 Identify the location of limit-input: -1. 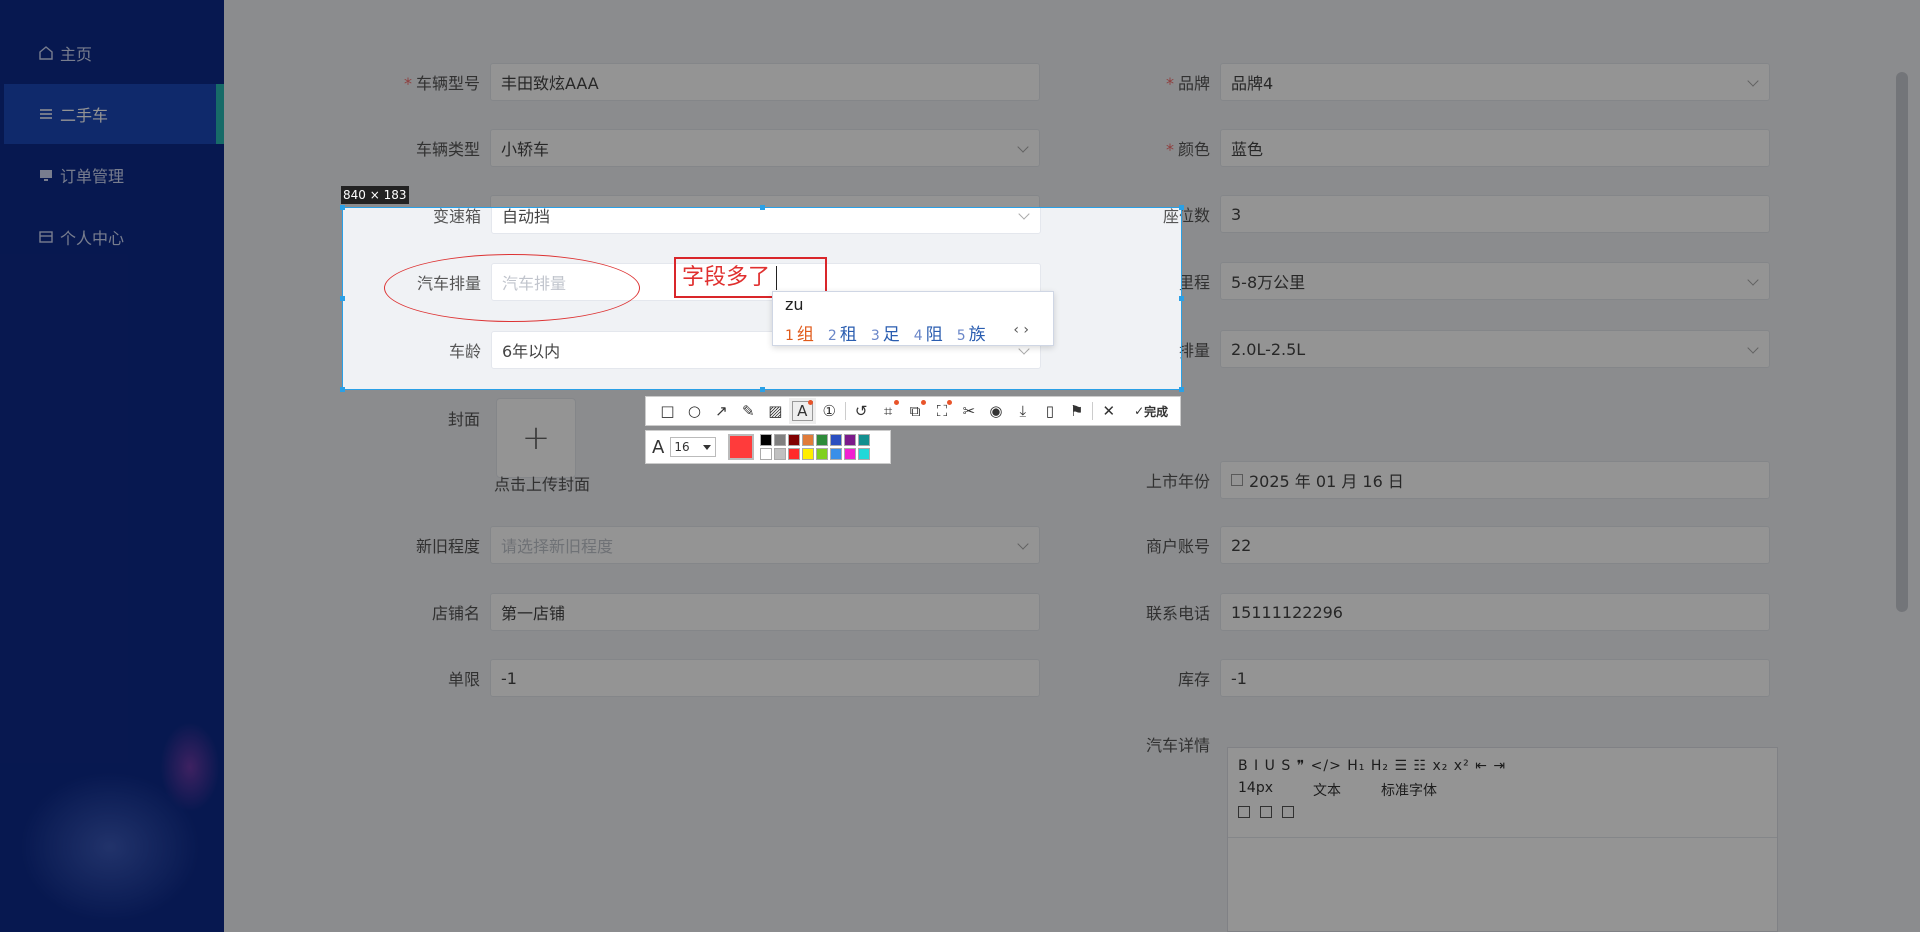
(765, 678).